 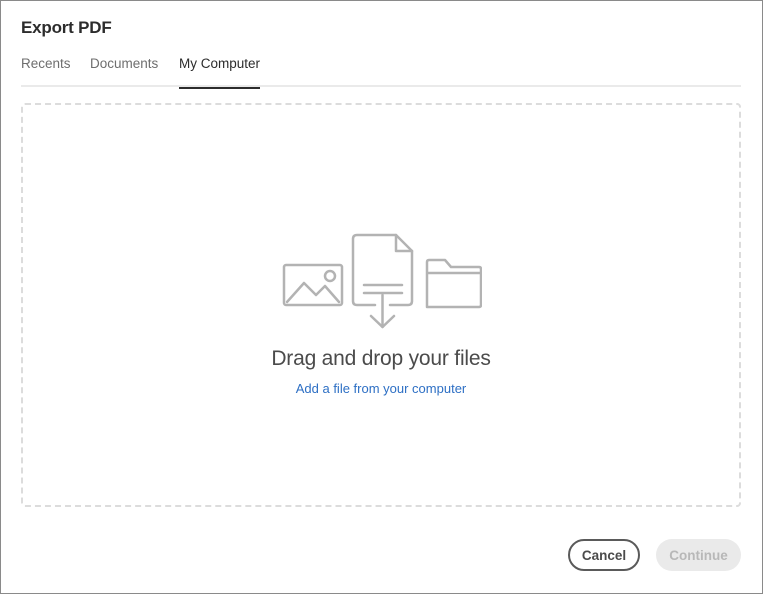 What do you see at coordinates (220, 72) in the screenshot?
I see `tab-my-computer: My Computer` at bounding box center [220, 72].